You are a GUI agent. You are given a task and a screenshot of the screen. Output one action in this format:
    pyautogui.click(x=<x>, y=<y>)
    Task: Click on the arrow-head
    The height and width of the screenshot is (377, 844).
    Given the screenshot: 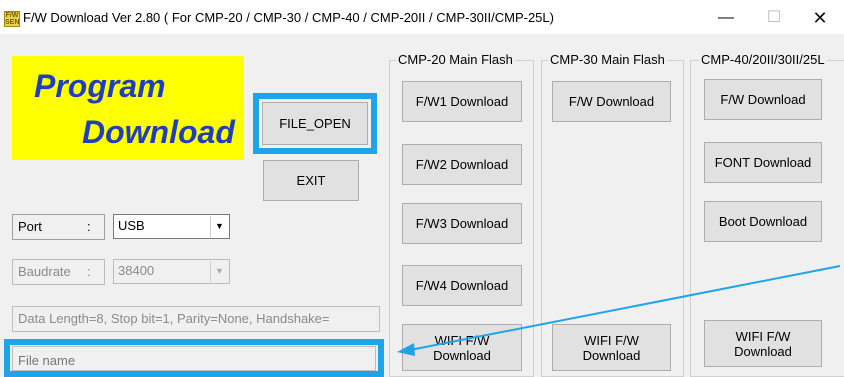 What is the action you would take?
    pyautogui.click(x=406, y=349)
    